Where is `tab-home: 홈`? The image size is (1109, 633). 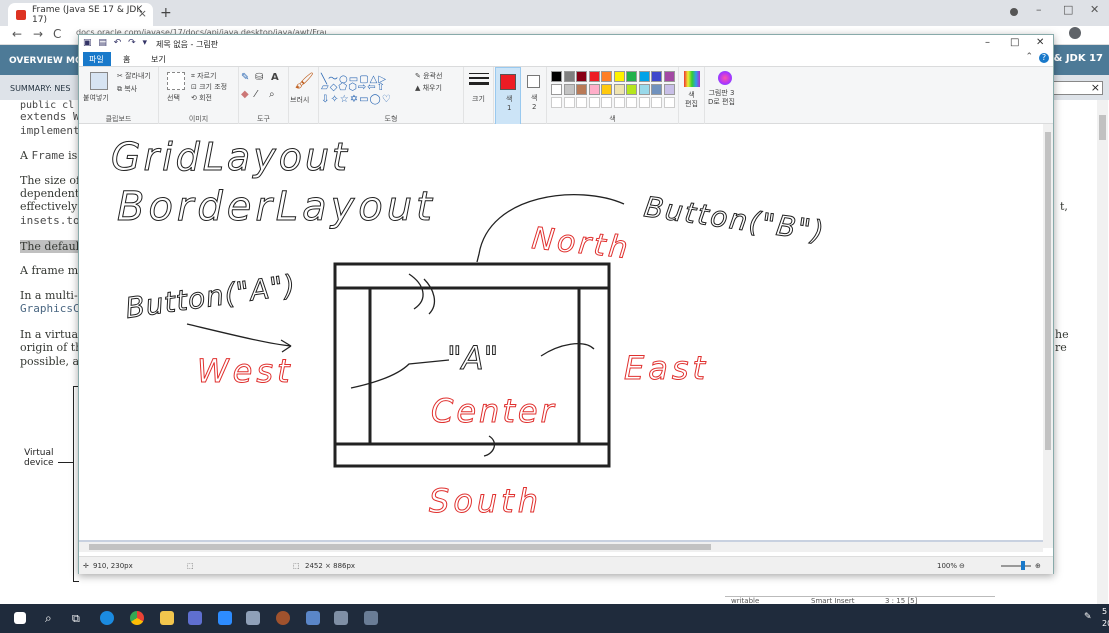
tab-home: 홈 is located at coordinates (126, 59).